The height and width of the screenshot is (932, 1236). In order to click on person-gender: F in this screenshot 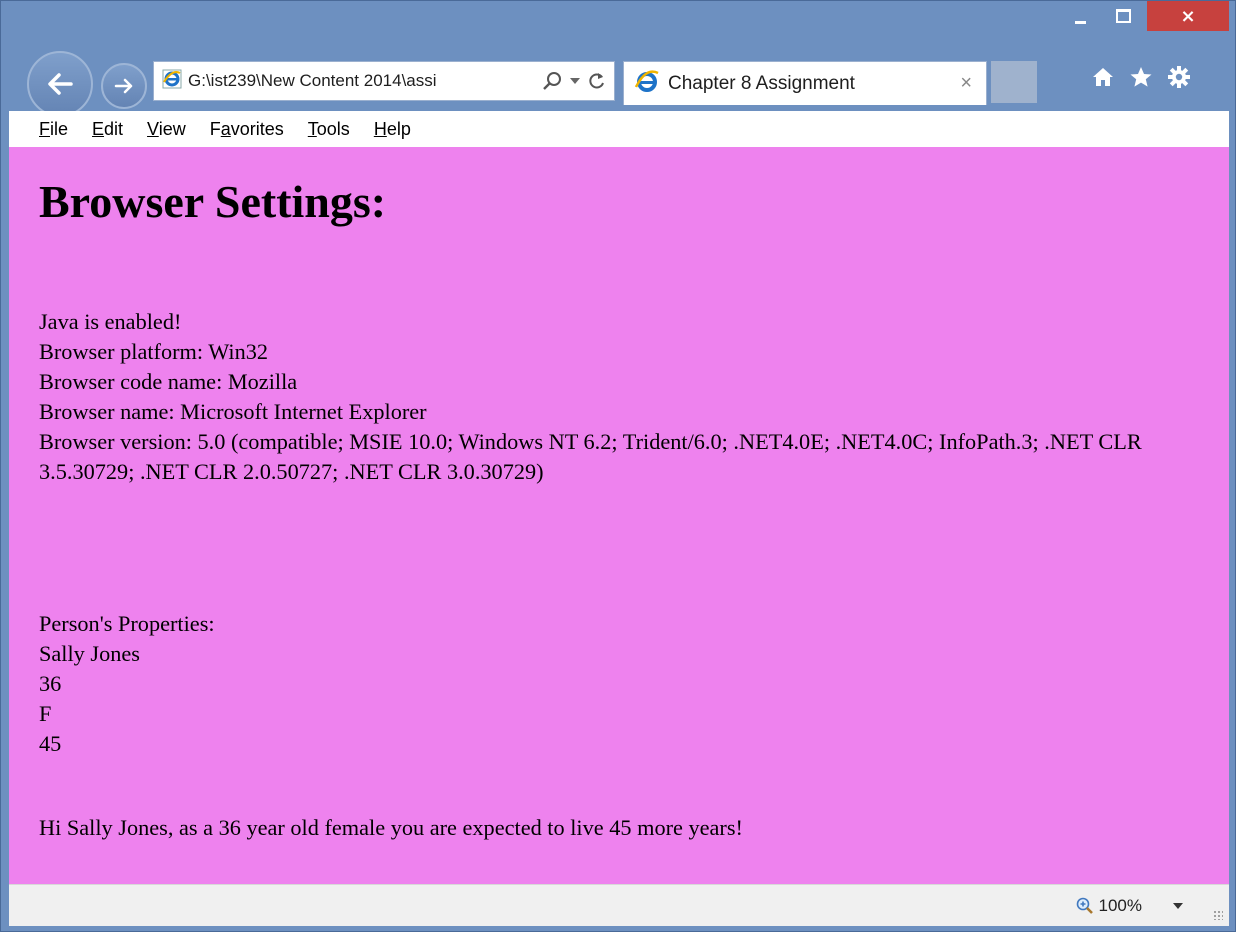, I will do `click(45, 713)`.